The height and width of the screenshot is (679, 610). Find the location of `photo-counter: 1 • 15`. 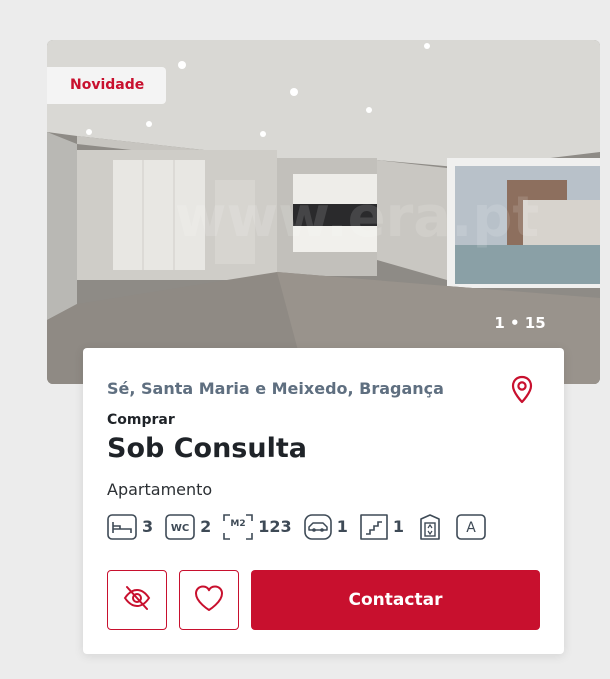

photo-counter: 1 • 15 is located at coordinates (520, 323).